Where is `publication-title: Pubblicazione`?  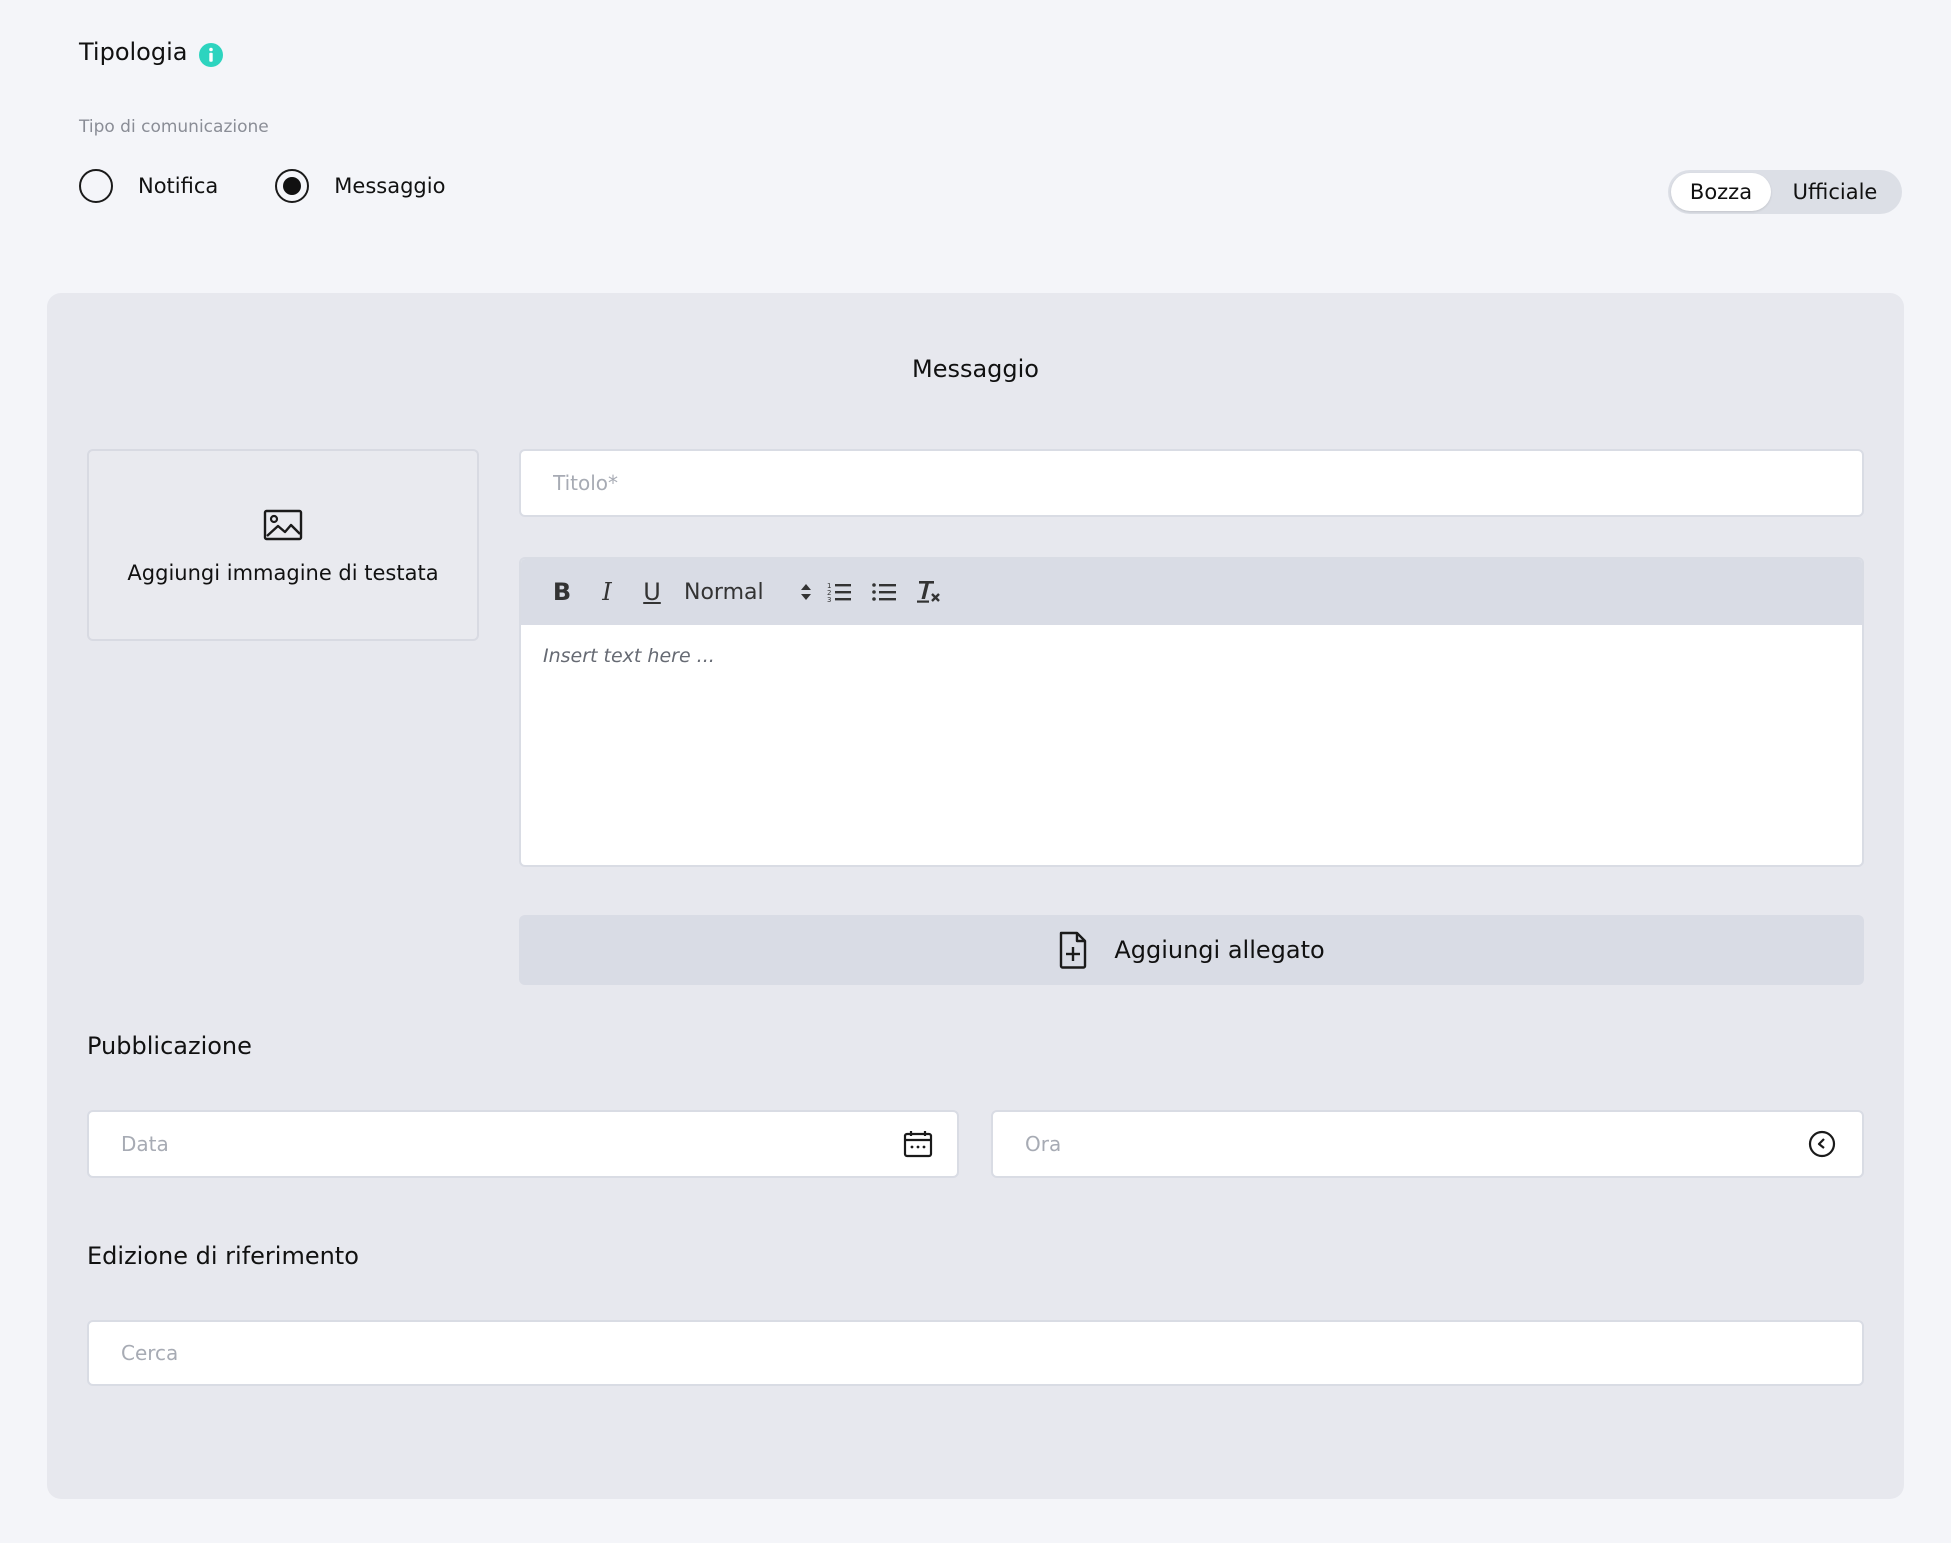
publication-title: Pubblicazione is located at coordinates (169, 1046).